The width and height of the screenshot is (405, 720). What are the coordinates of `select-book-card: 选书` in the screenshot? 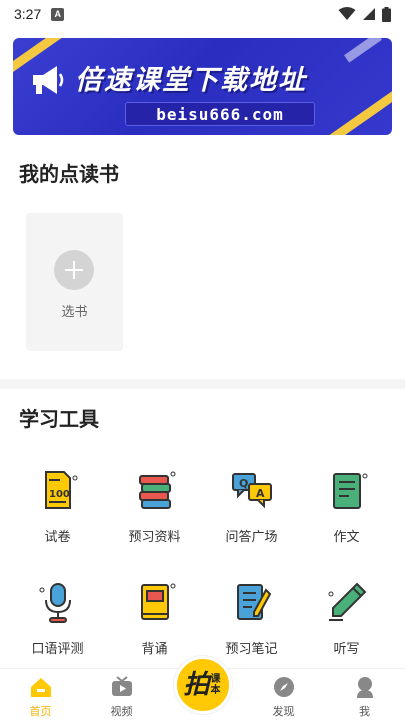 It's located at (74, 282).